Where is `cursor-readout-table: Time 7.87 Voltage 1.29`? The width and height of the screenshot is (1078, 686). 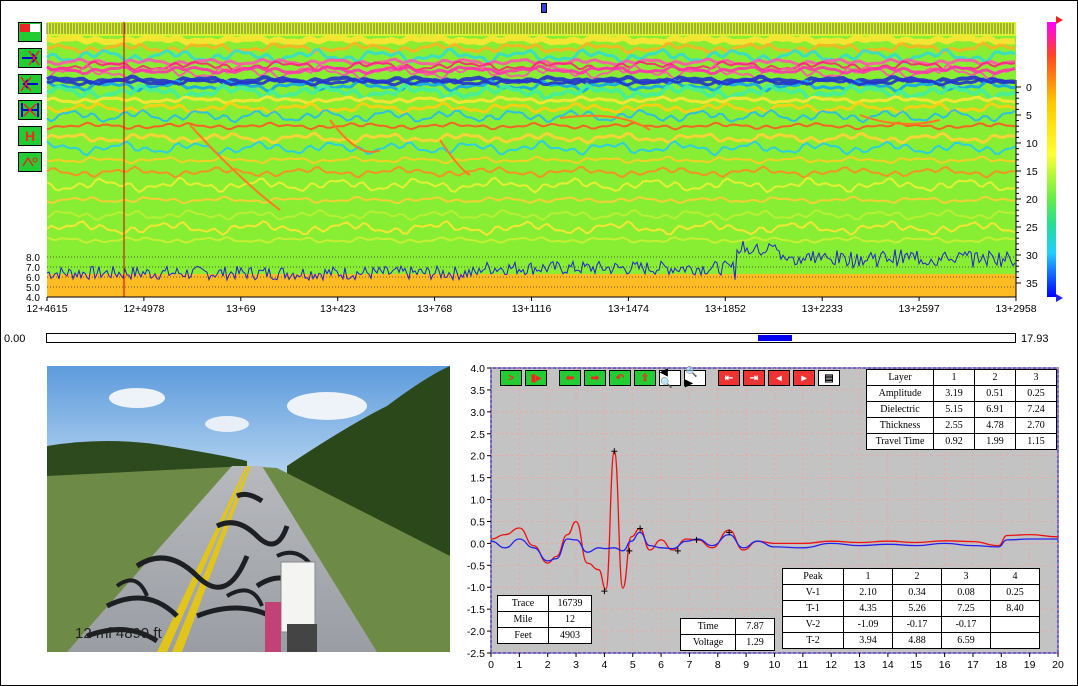 cursor-readout-table: Time 7.87 Voltage 1.29 is located at coordinates (727, 634).